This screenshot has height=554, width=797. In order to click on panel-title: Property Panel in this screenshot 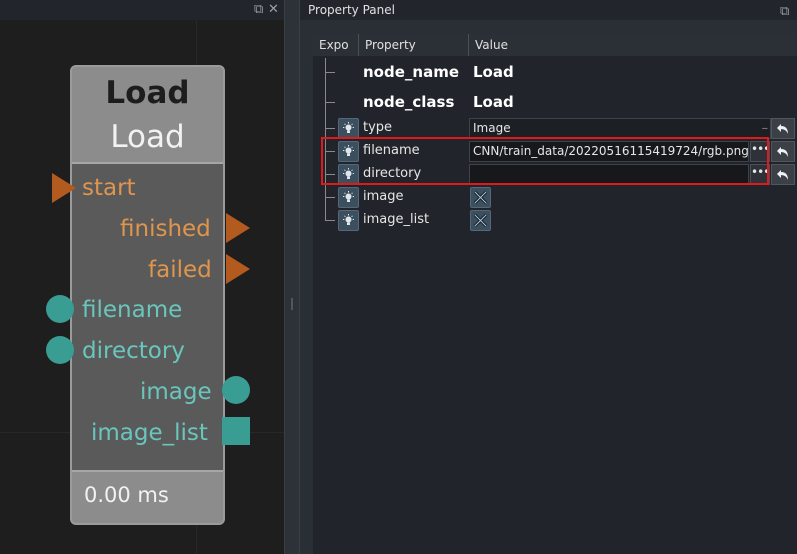, I will do `click(351, 10)`.